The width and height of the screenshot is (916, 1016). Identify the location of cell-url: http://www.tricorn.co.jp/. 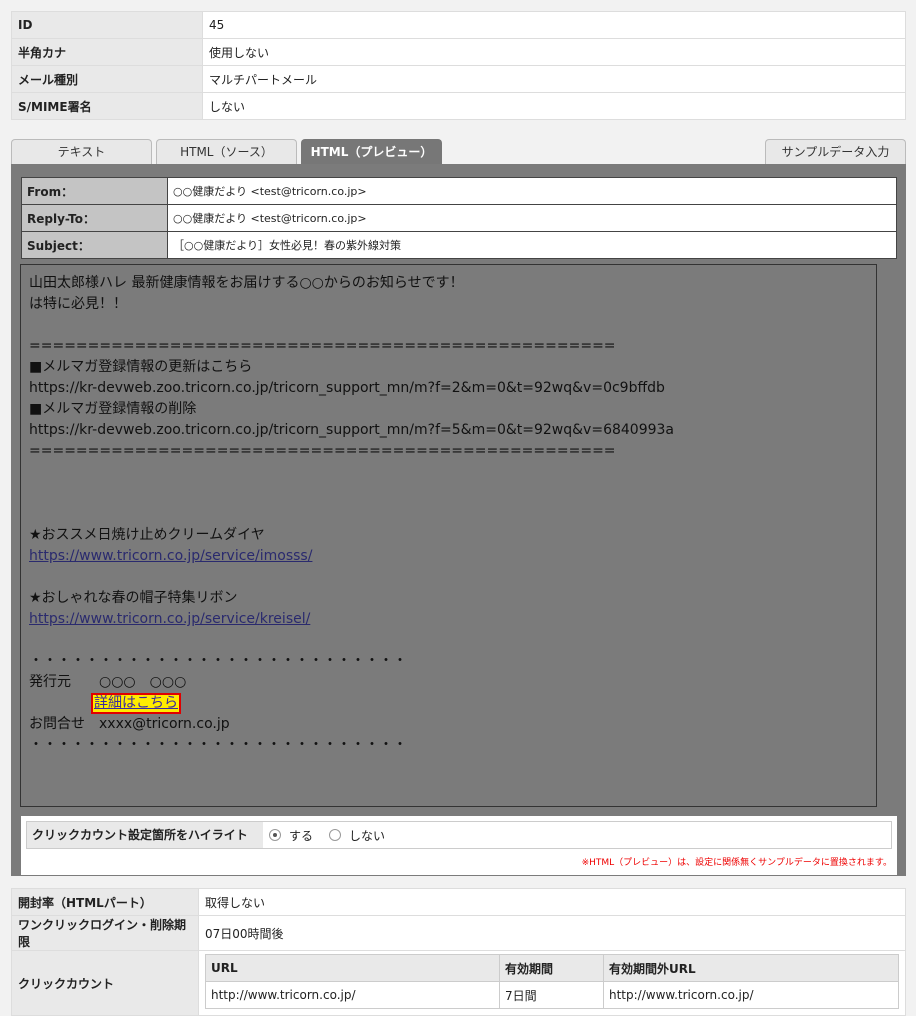
(352, 995).